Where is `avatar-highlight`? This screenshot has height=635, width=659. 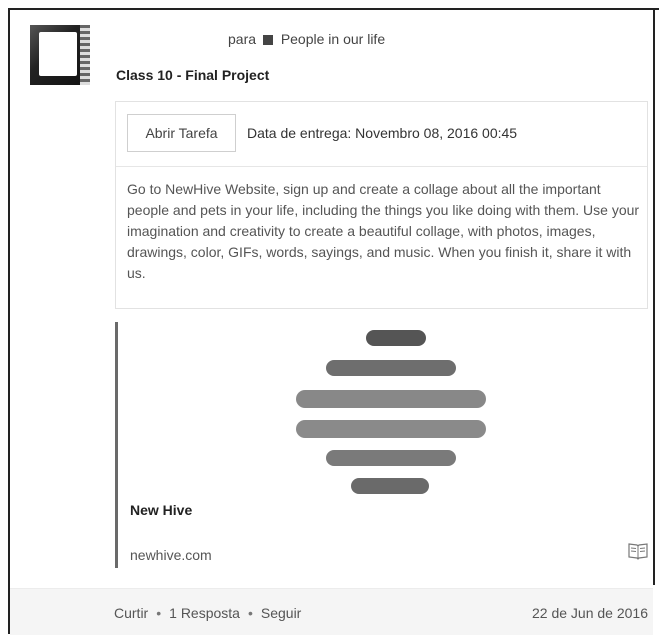 avatar-highlight is located at coordinates (58, 54).